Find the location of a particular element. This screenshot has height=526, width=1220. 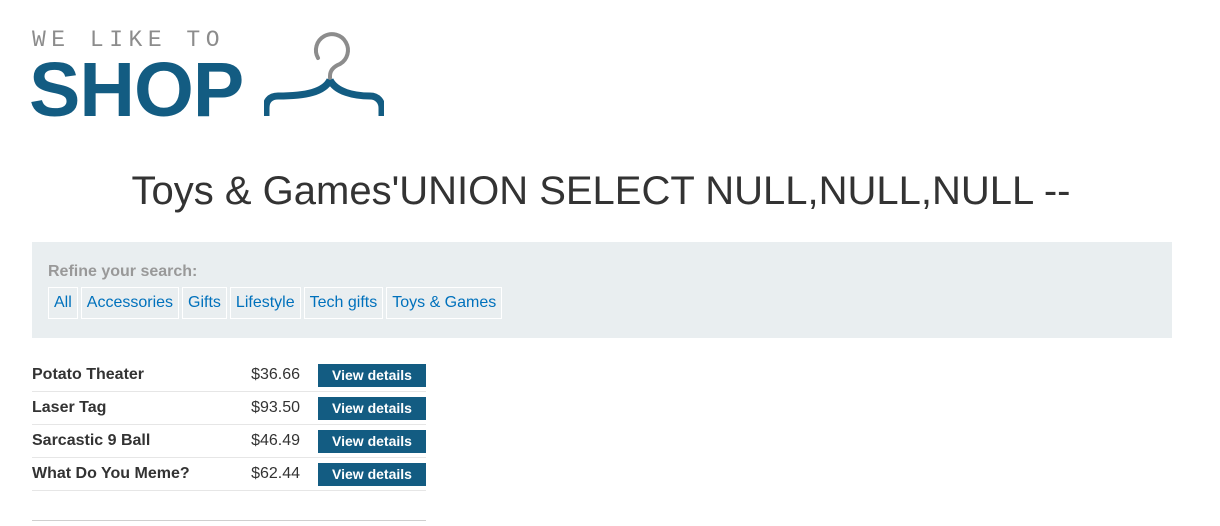

site-logo: WE LIKE TO SHOP is located at coordinates (210, 79).